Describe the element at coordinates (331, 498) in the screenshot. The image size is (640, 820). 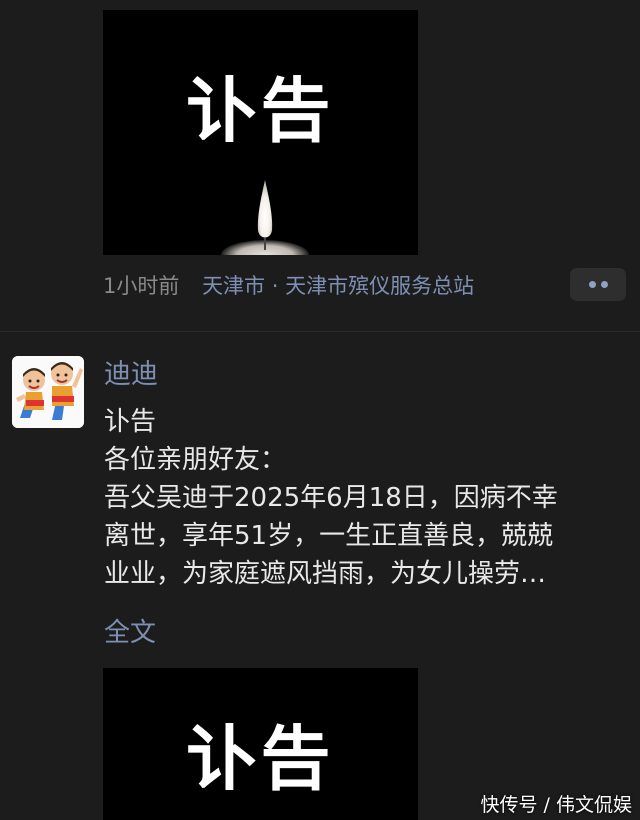
I see `post-text-line: 吾父吴迪于2025年6月18日，因病不幸` at that location.